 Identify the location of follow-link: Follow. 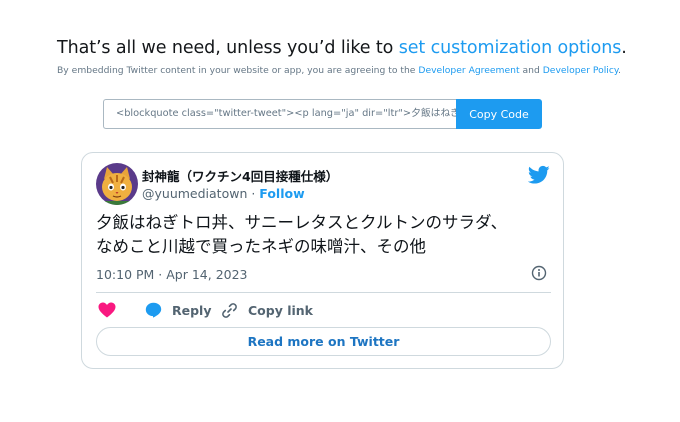
(281, 193).